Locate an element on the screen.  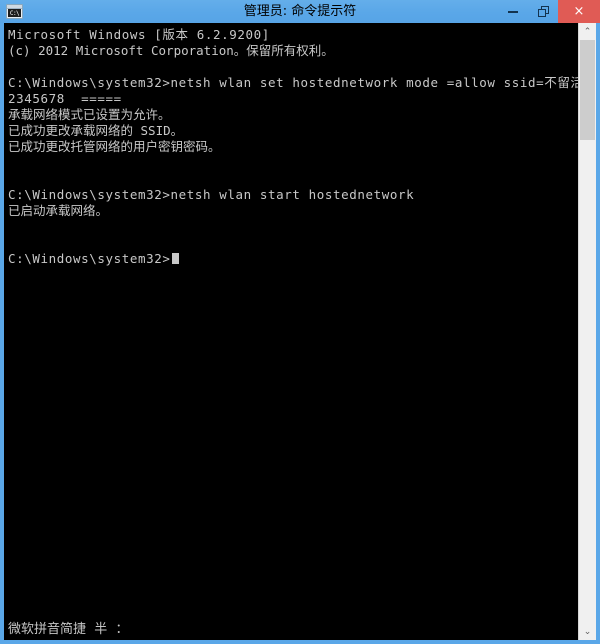
console-line: (c) 2012 Microsoft Corporation。保留所有权利。 is located at coordinates (171, 50).